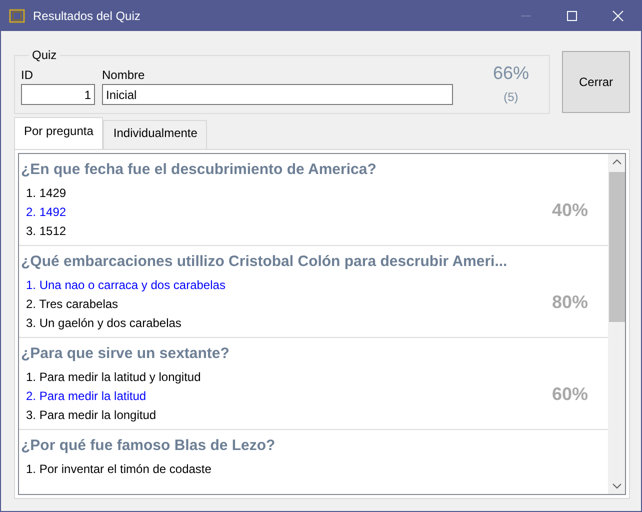  What do you see at coordinates (44, 55) in the screenshot?
I see `group-legend: Quiz` at bounding box center [44, 55].